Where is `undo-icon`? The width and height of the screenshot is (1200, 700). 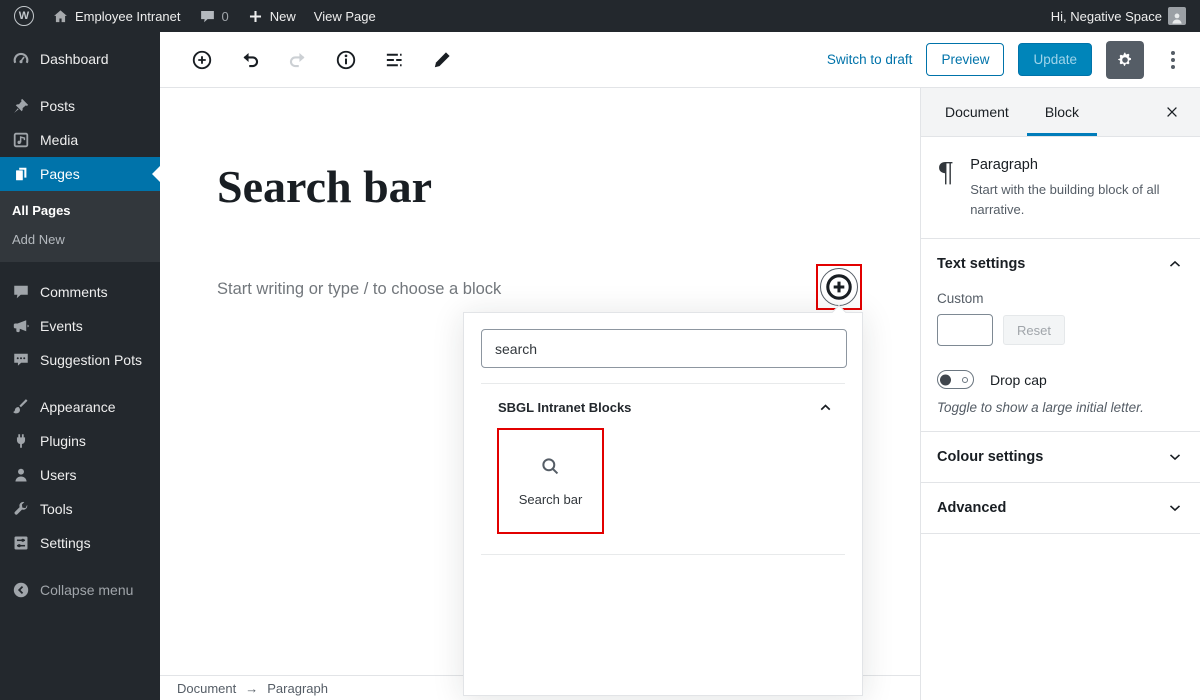
undo-icon is located at coordinates (251, 59).